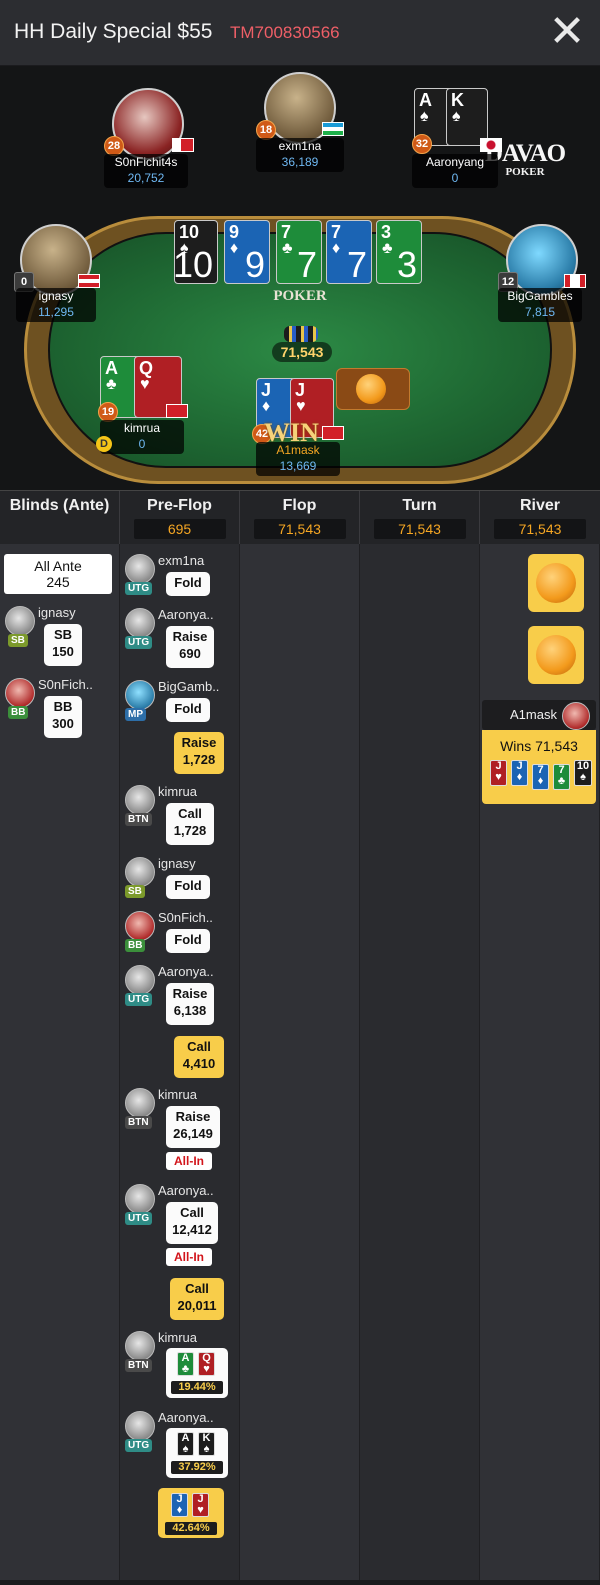  I want to click on mini-card: 10 ♠, so click(583, 773).